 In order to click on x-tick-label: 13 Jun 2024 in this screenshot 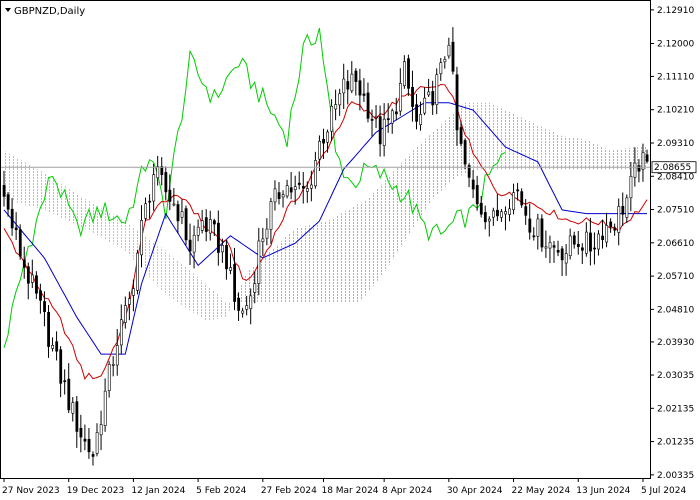, I will do `click(603, 491)`.